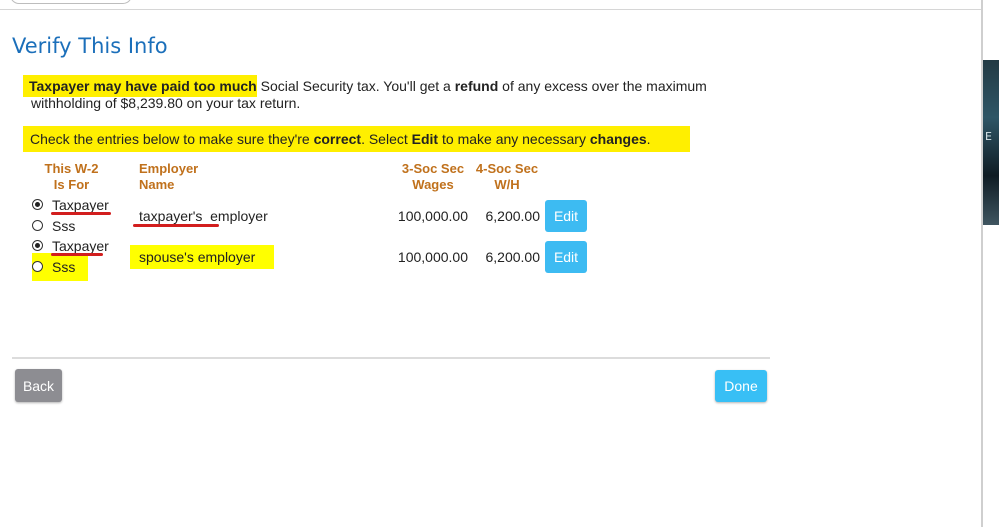 The width and height of the screenshot is (999, 527). What do you see at coordinates (176, 225) in the screenshot?
I see `row1-employer-underline` at bounding box center [176, 225].